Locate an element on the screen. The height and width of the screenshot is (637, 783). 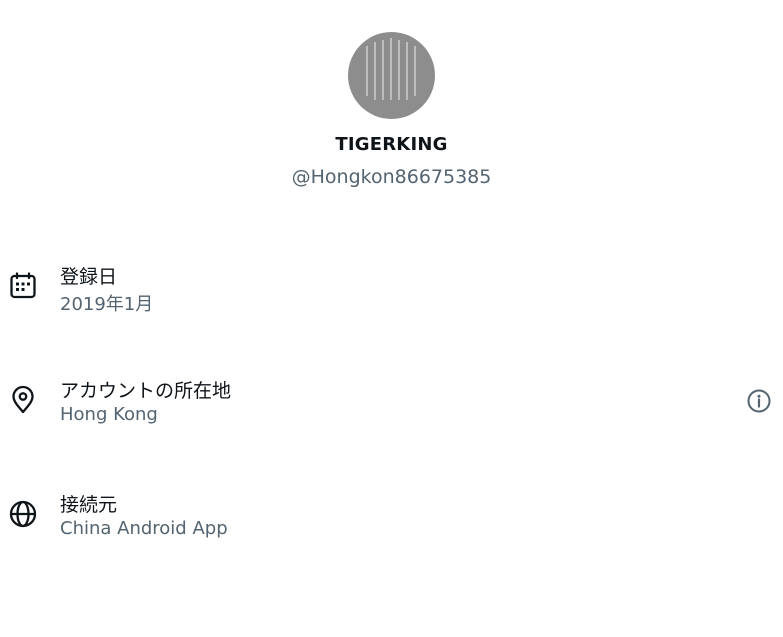
account-location-row: アカウントの所在地 Hong Kong is located at coordinates (391, 406).